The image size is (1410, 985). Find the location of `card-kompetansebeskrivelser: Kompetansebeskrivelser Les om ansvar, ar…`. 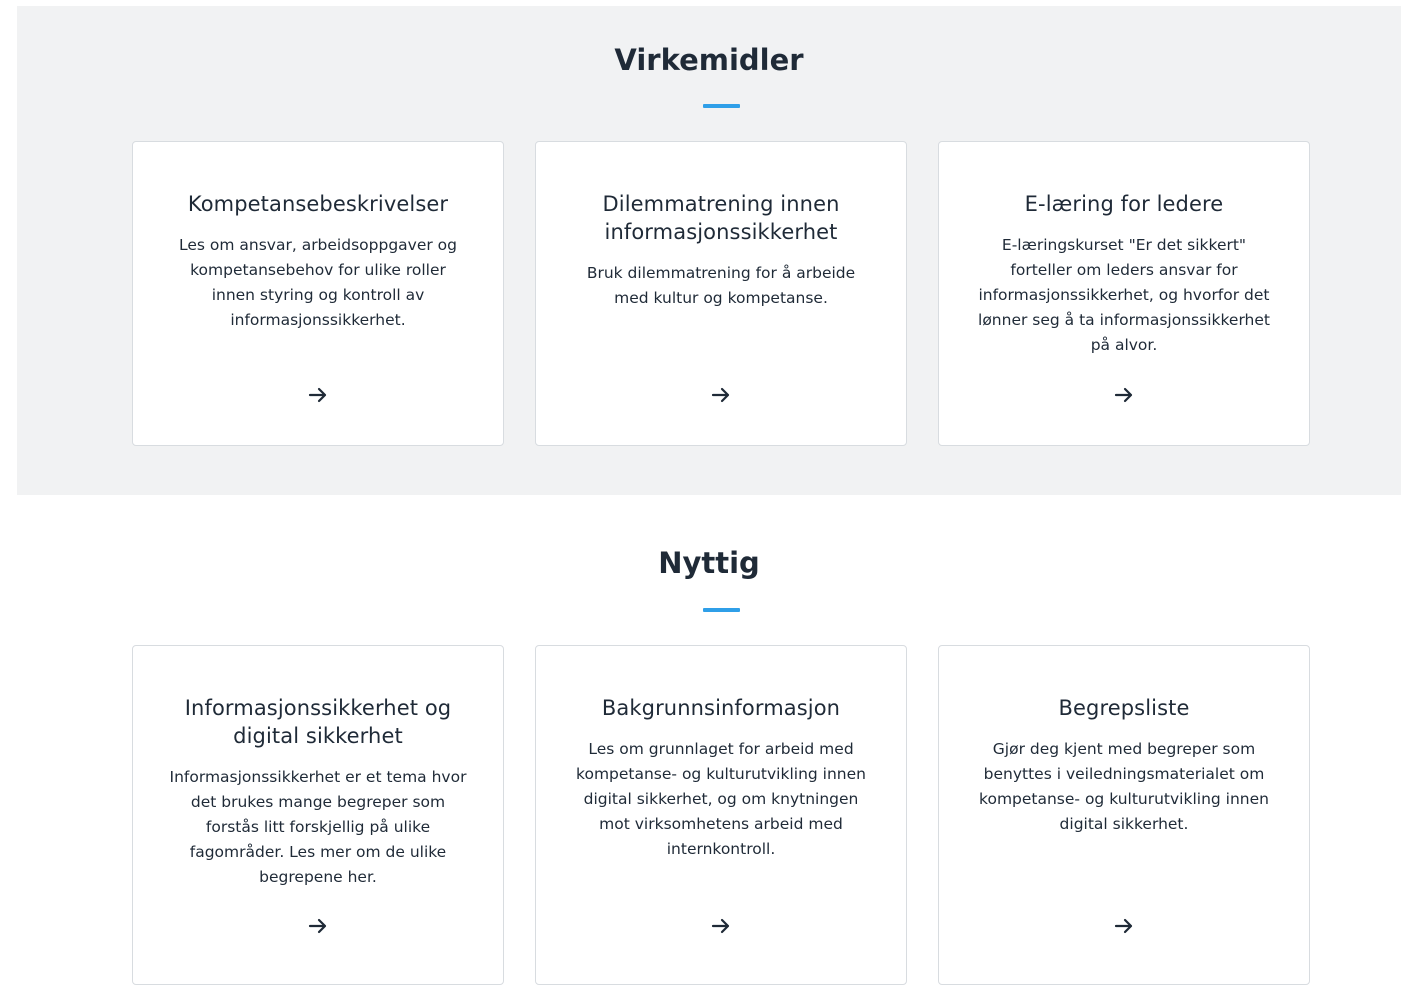

card-kompetansebeskrivelser: Kompetansebeskrivelser Les om ansvar, ar… is located at coordinates (318, 293).